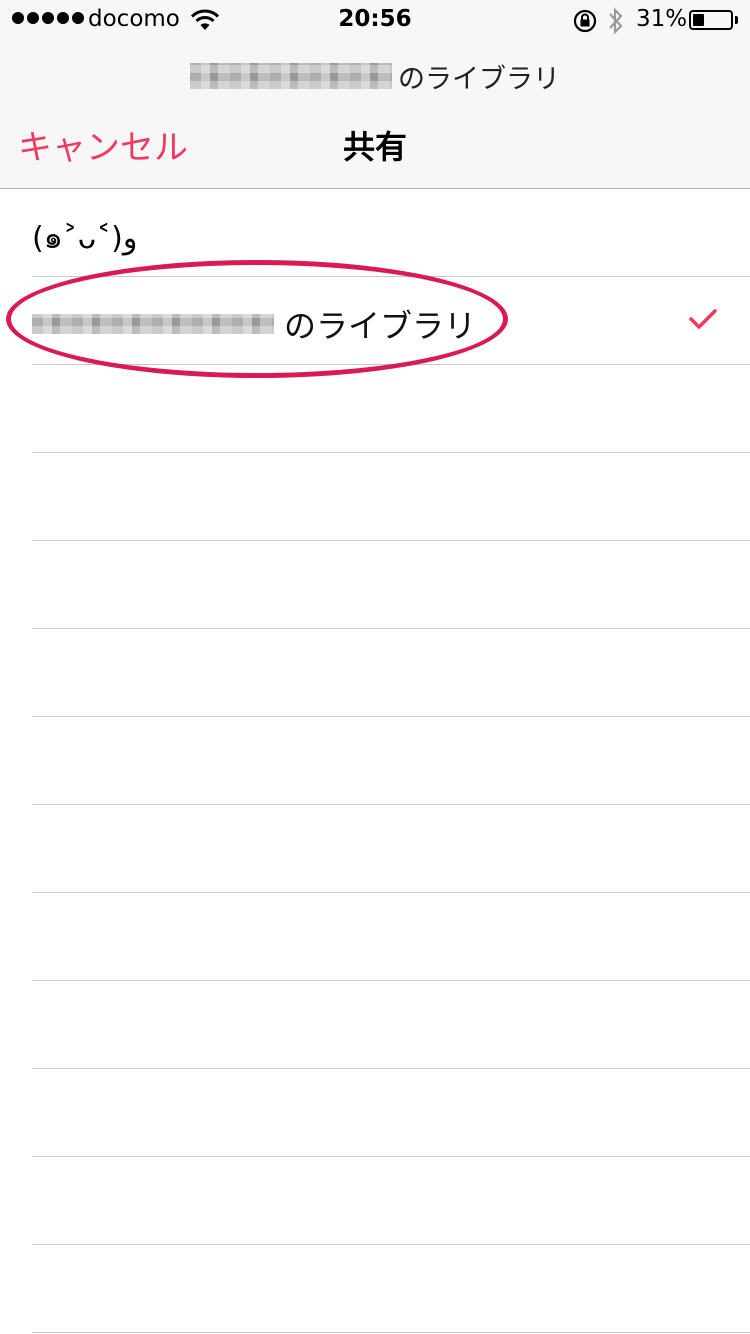 The width and height of the screenshot is (750, 1334). I want to click on subtitle-suffix: のライブラリ, so click(479, 79).